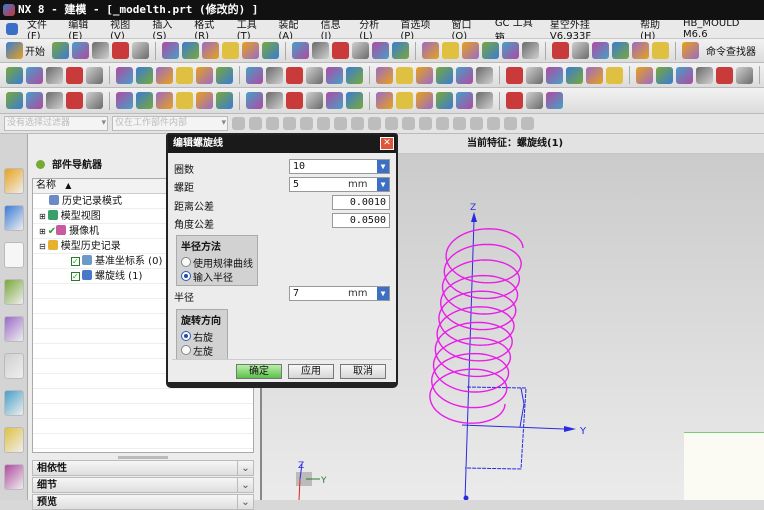 Image resolution: width=764 pixels, height=510 pixels. What do you see at coordinates (143, 468) in the screenshot?
I see `navigator-section-panel: 相依性 ⌄` at bounding box center [143, 468].